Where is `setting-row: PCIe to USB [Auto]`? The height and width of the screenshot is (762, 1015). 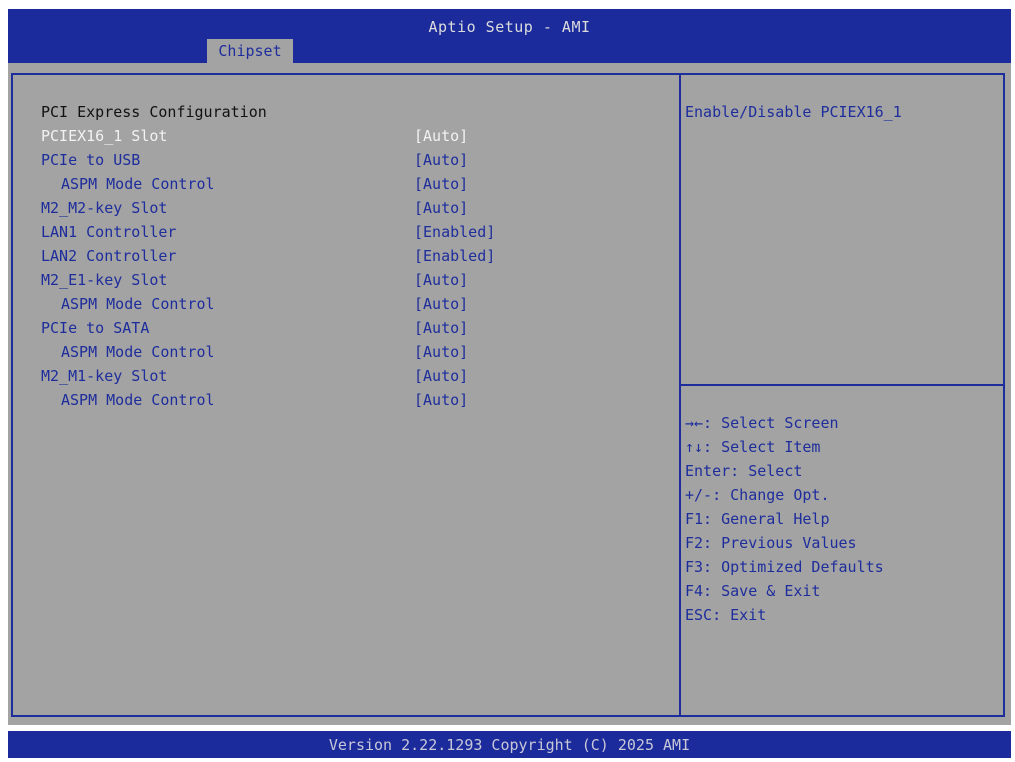
setting-row: PCIe to USB [Auto] is located at coordinates (343, 162).